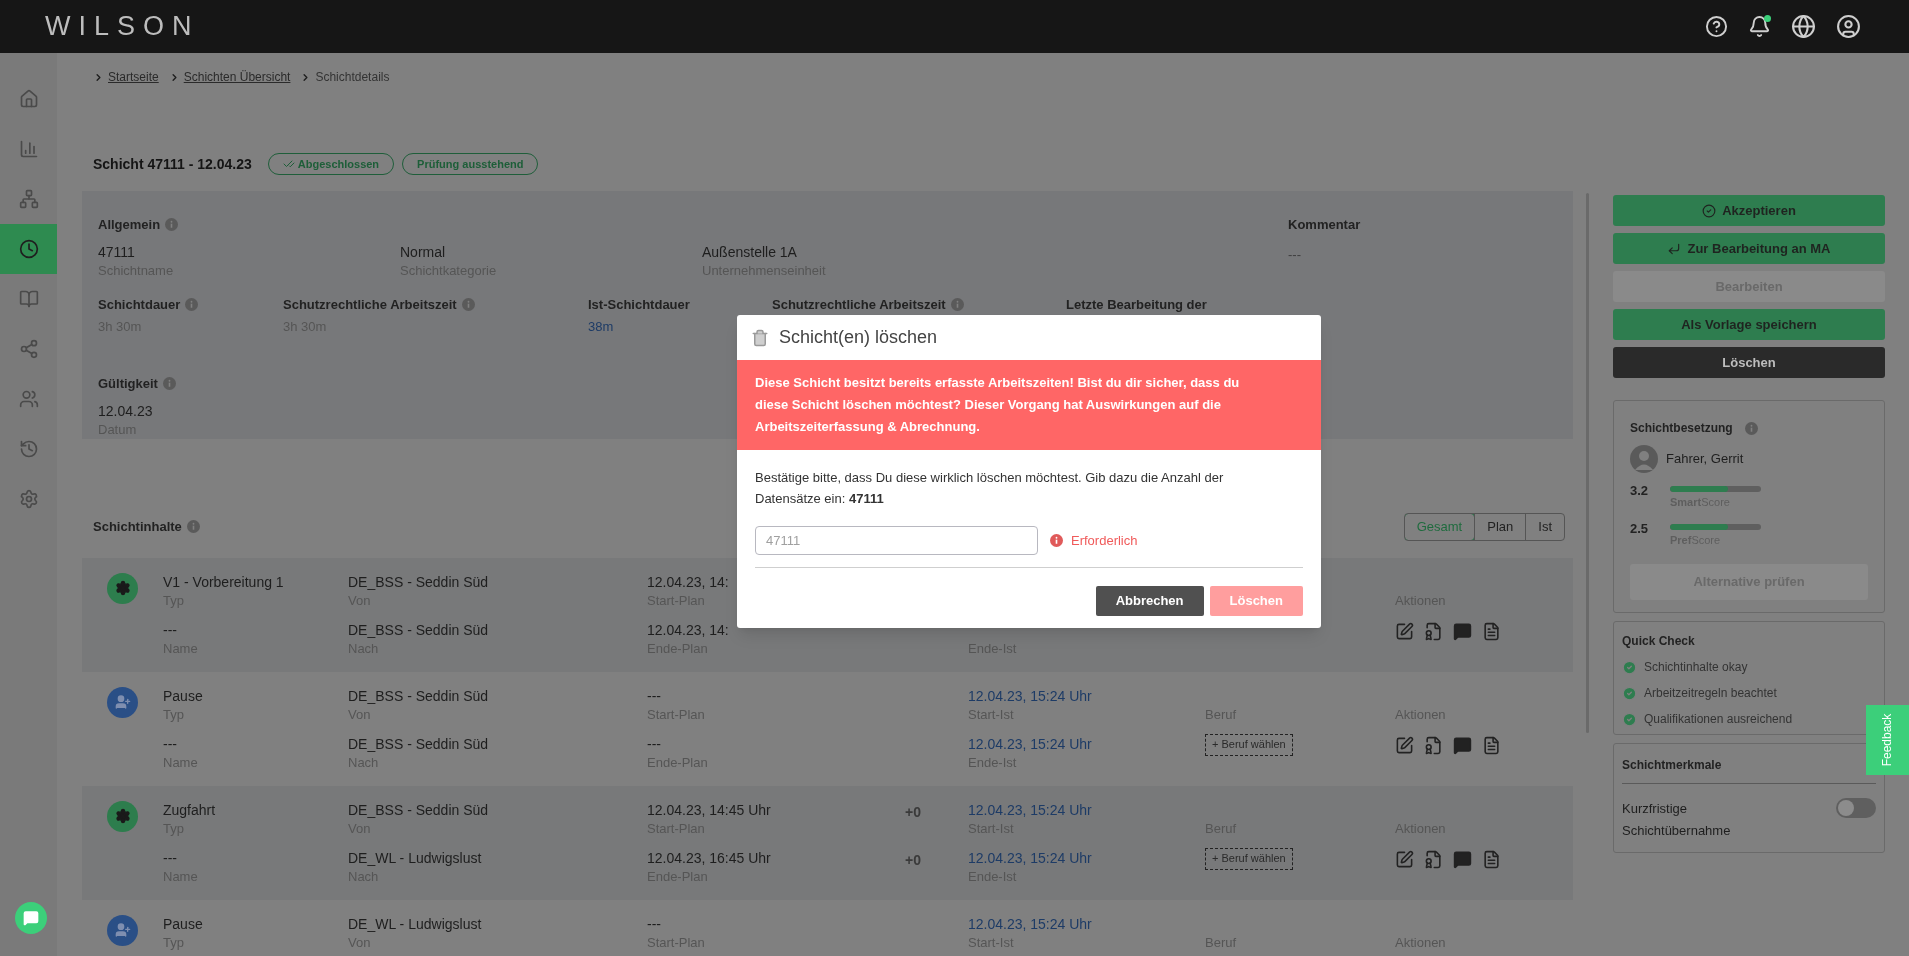 This screenshot has height=956, width=1909. Describe the element at coordinates (1640, 491) in the screenshot. I see `score-value: 3.2` at that location.